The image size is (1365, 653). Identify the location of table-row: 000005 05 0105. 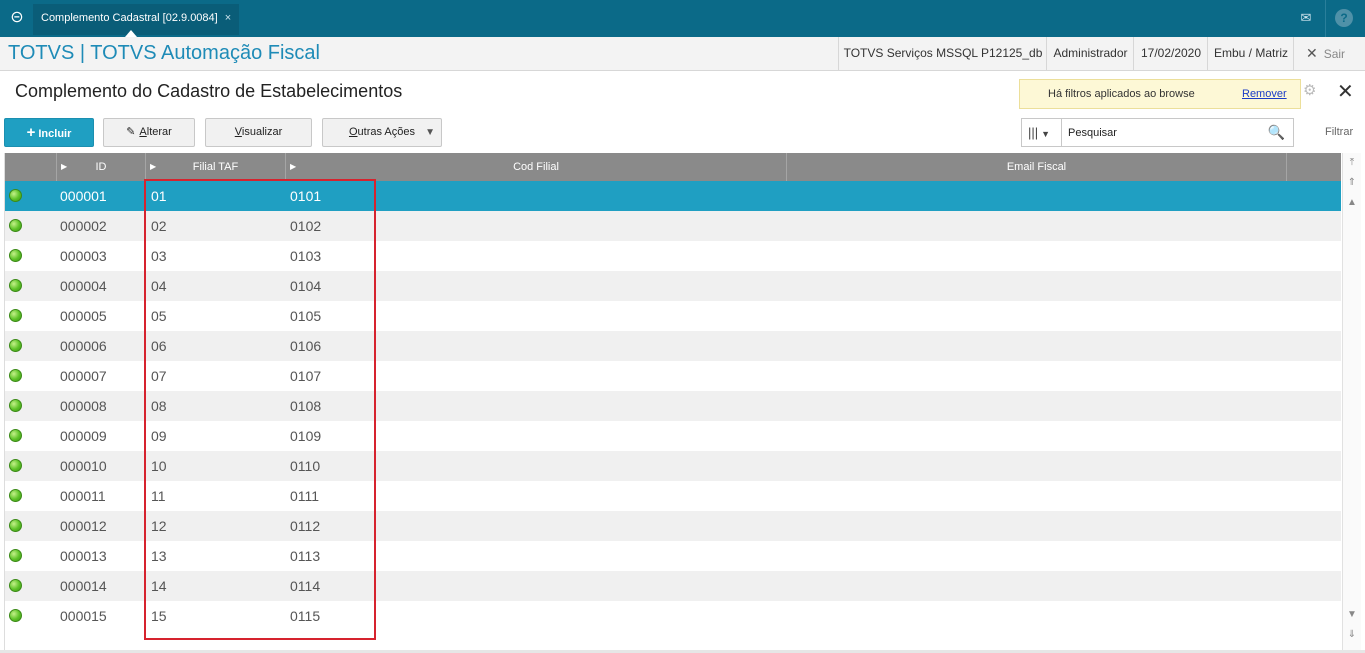
(673, 316).